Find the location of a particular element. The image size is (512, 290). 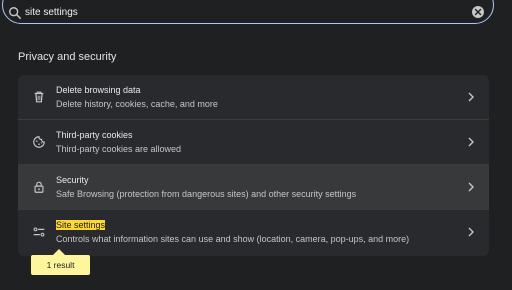

sliders-icon is located at coordinates (39, 232).